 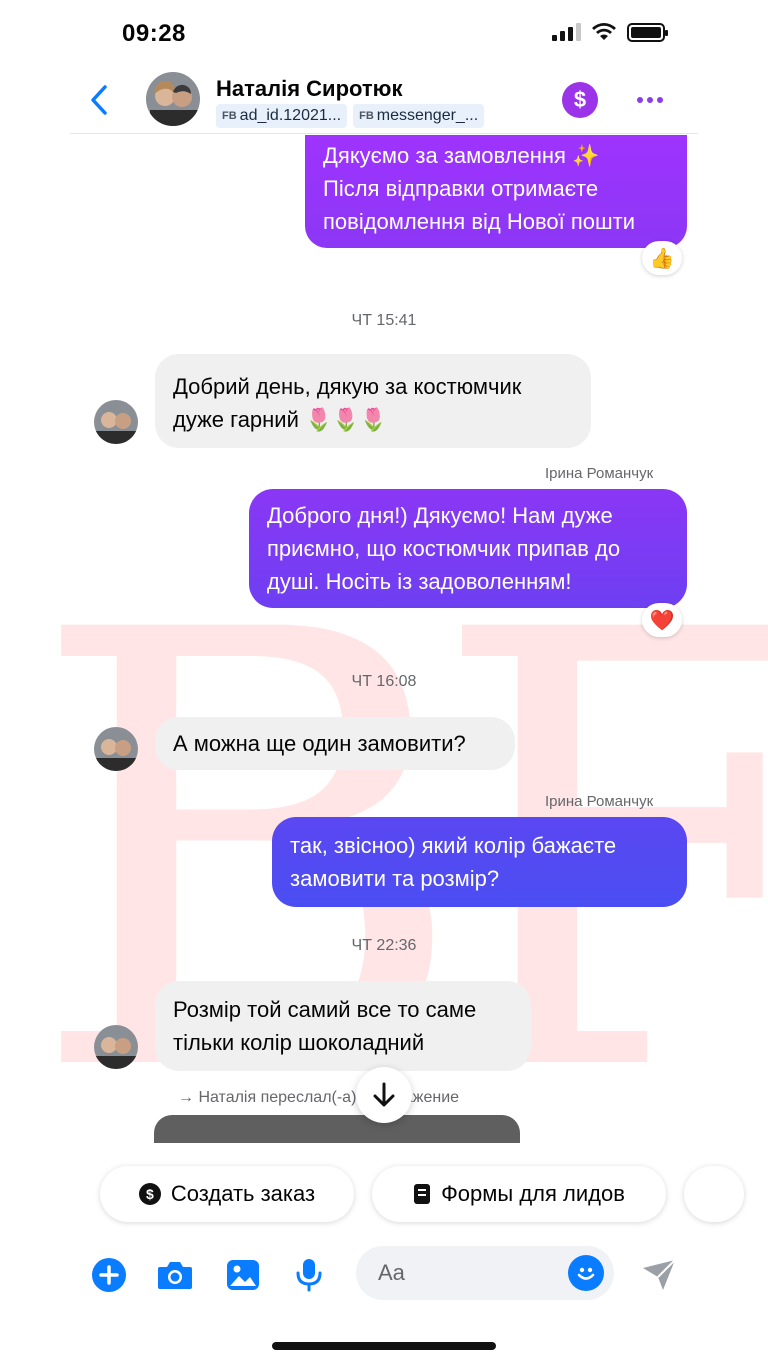 I want to click on add-button, so click(x=109, y=1275).